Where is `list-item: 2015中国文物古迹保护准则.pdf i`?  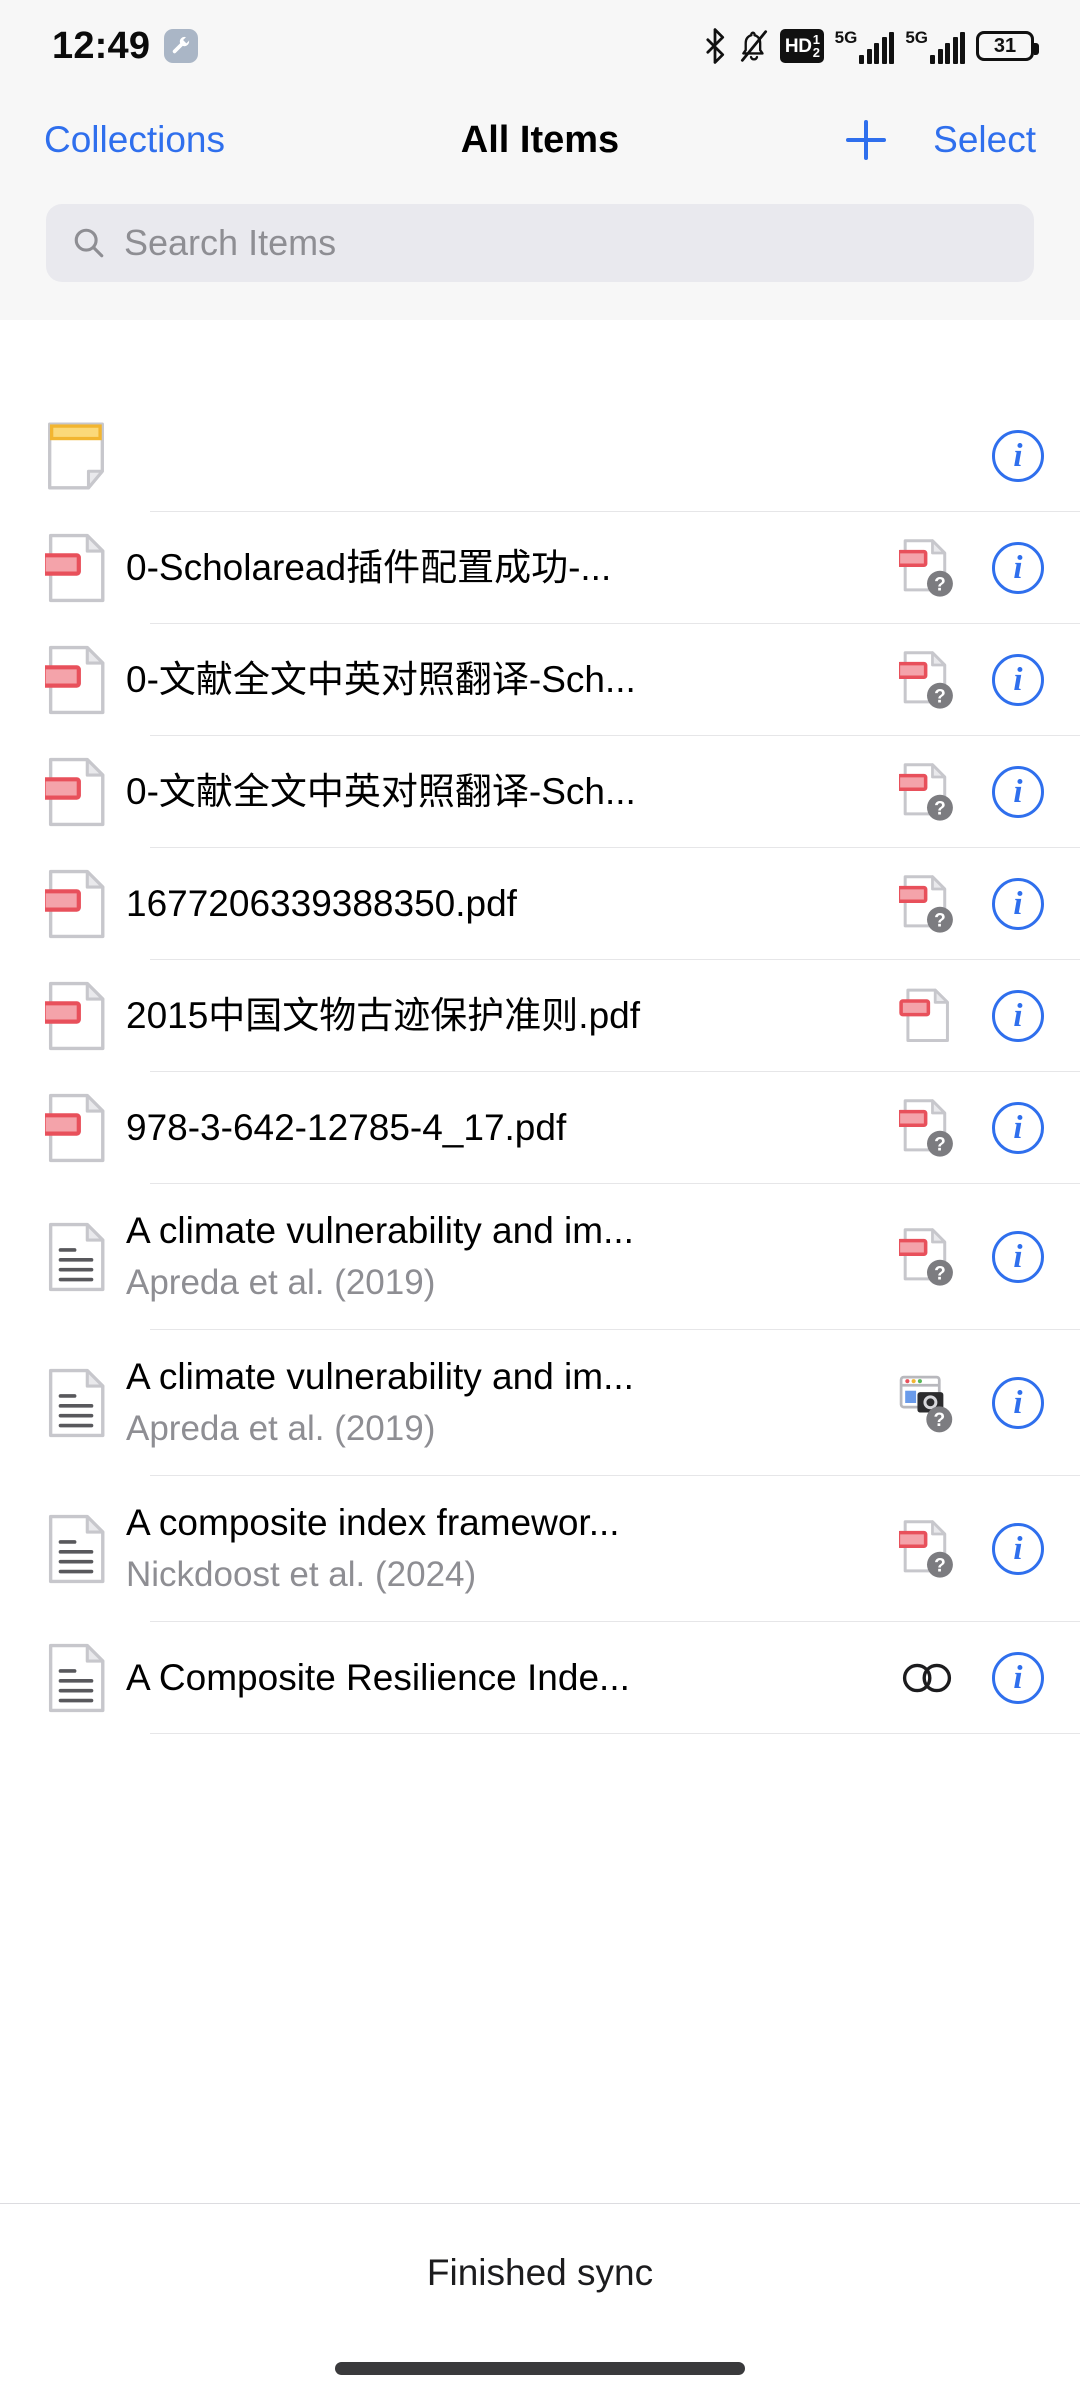
list-item: 2015中国文物古迹保护准则.pdf i is located at coordinates (540, 1016).